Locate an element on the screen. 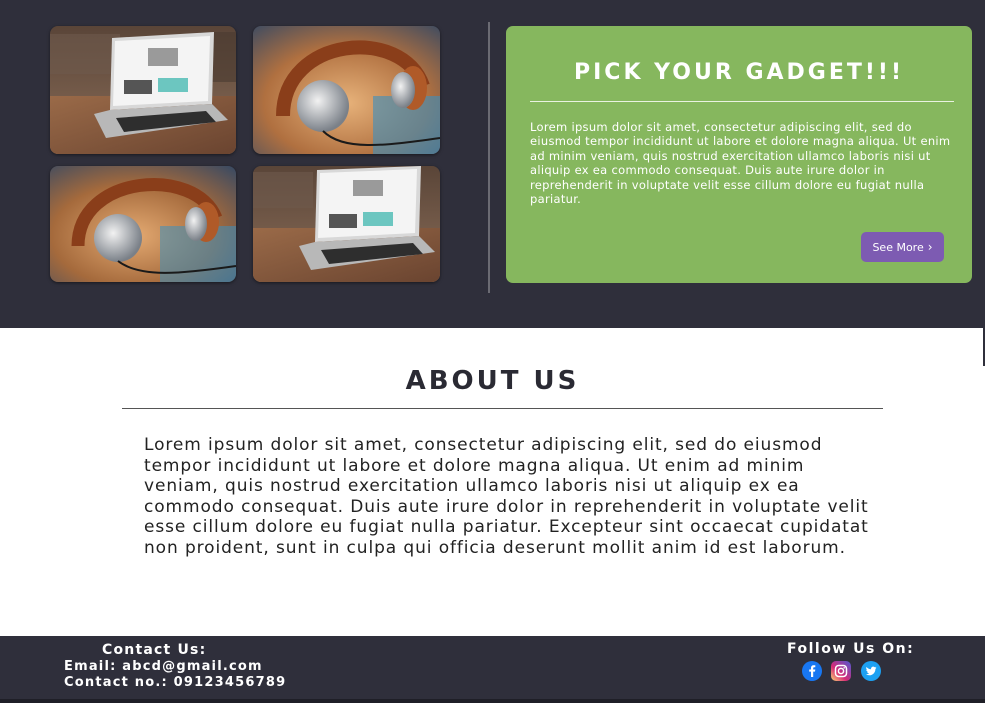  promo-title: PICK YOUR GADGET!!! is located at coordinates (738, 72).